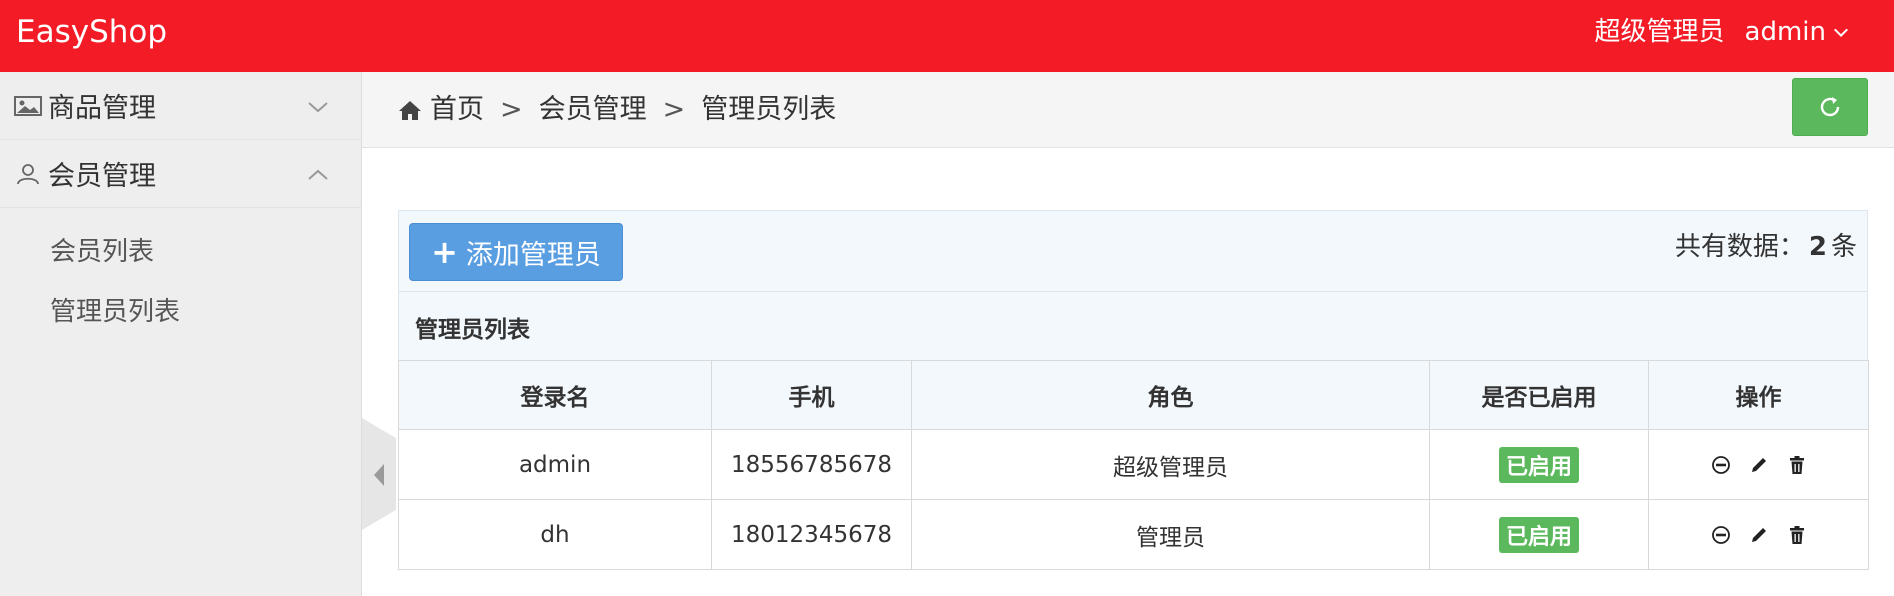 This screenshot has height=596, width=1894. I want to click on total-suffix: 条, so click(1843, 247).